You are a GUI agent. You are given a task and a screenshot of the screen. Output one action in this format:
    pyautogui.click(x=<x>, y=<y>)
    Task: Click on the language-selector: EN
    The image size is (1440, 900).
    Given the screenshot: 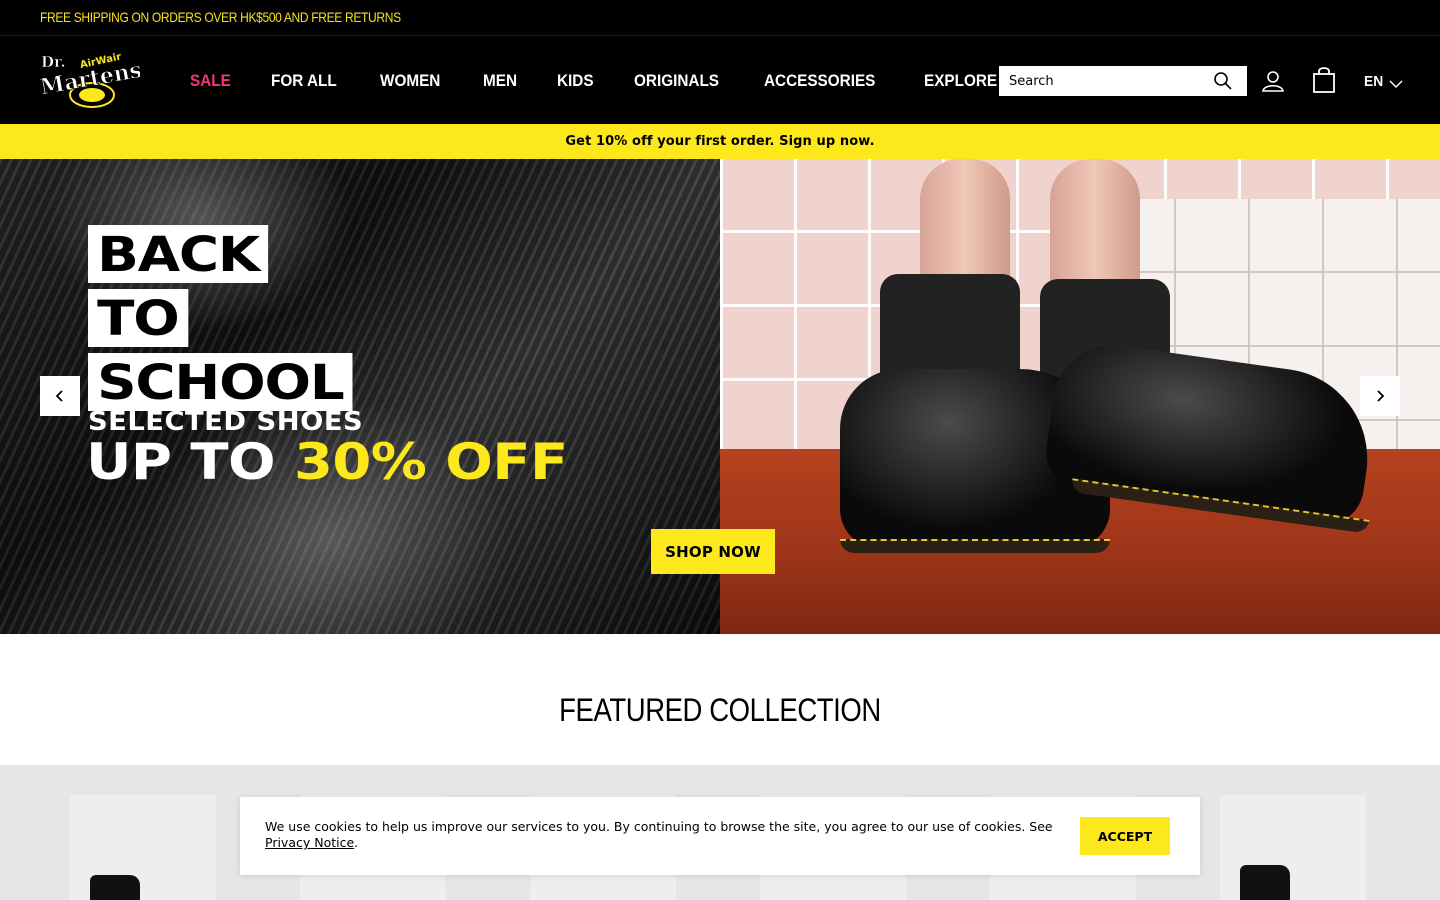 What is the action you would take?
    pyautogui.click(x=1383, y=81)
    